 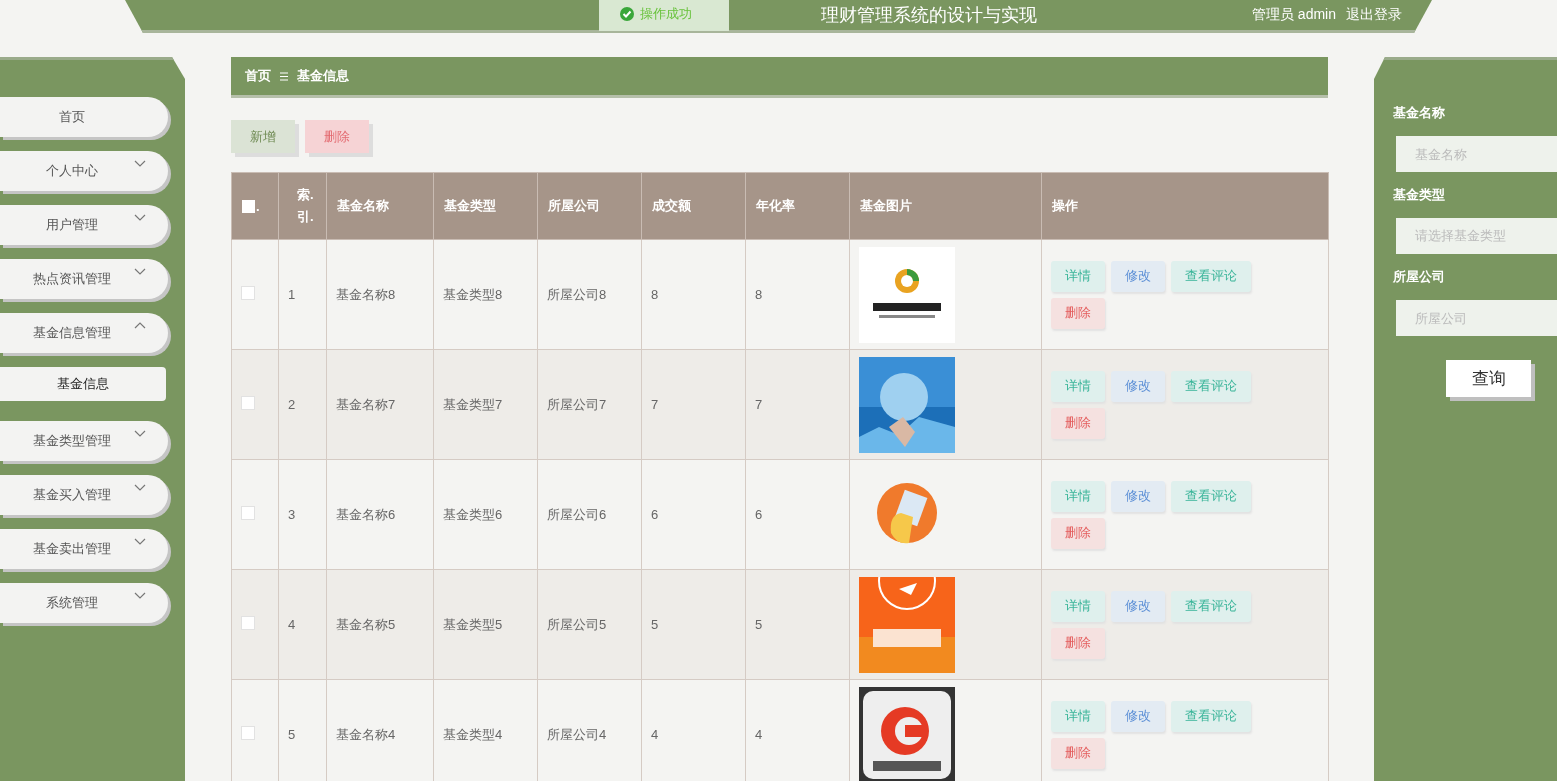 I want to click on column-header: 所屋公司, so click(x=589, y=206).